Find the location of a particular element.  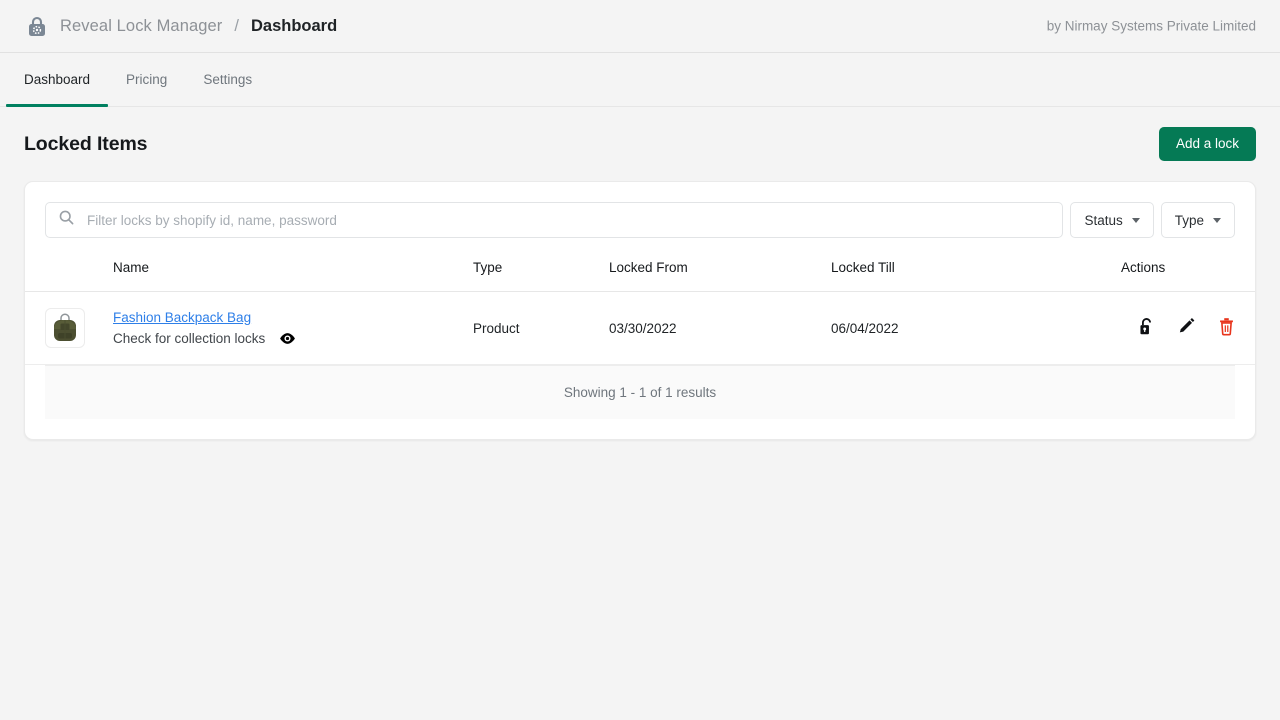

breadcrumb: Reveal Lock Manager / Dashboard is located at coordinates (180, 26).